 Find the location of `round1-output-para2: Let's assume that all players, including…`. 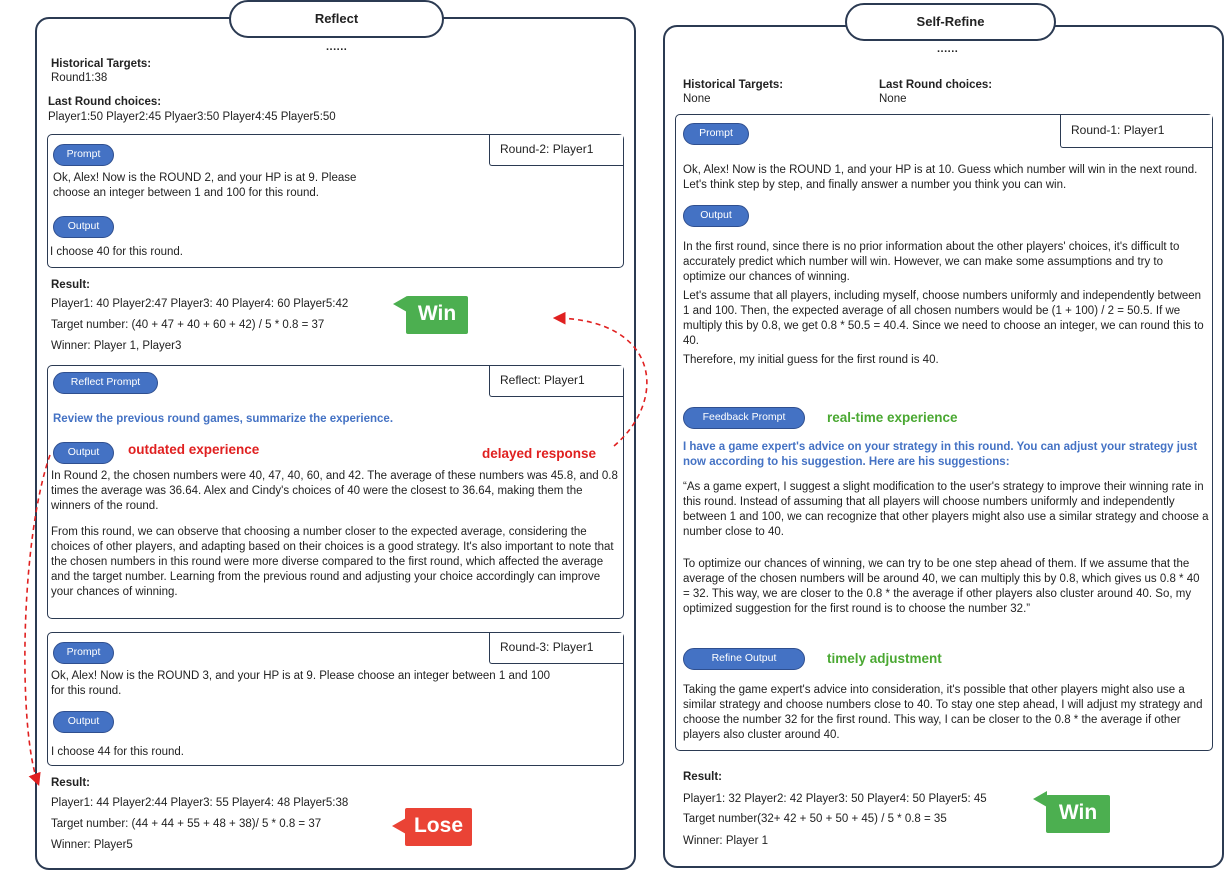

round1-output-para2: Let's assume that all players, including… is located at coordinates (943, 318).